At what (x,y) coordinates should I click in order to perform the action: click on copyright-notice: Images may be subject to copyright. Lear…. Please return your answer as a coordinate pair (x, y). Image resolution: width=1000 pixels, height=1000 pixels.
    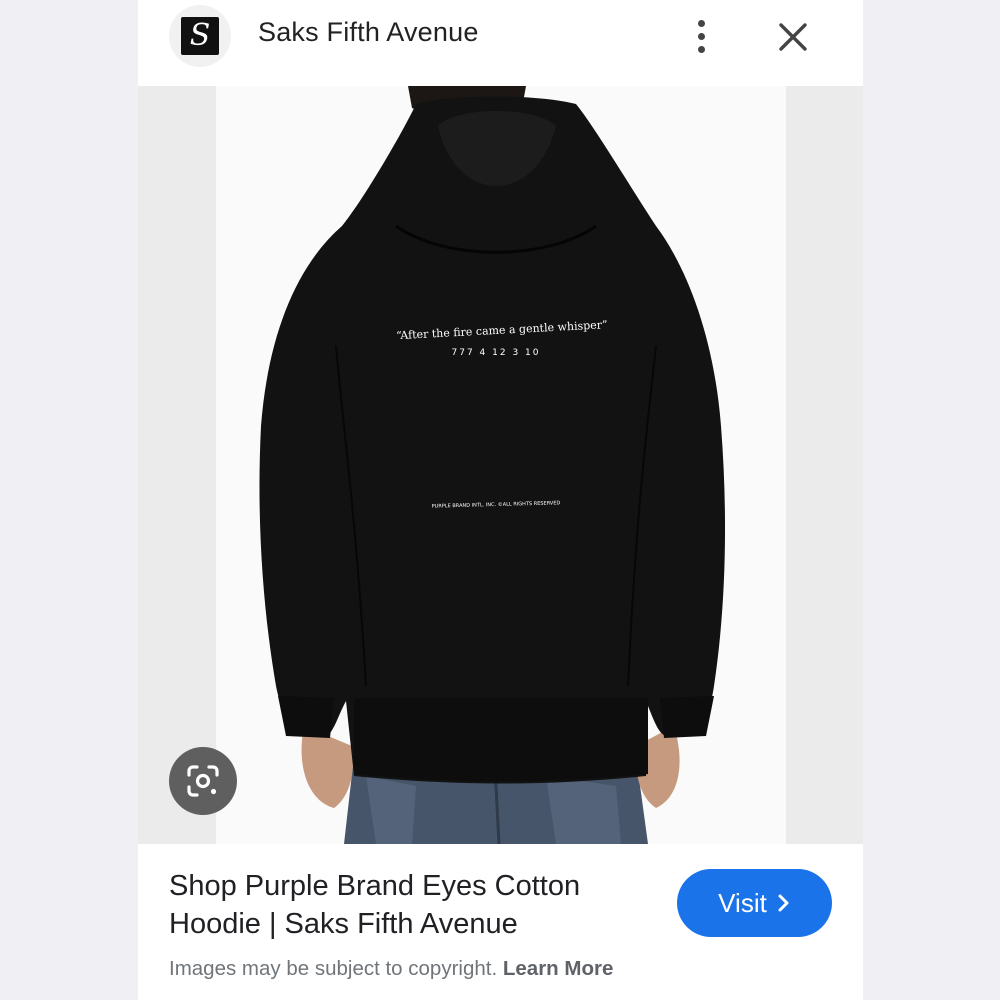
    Looking at the image, I should click on (391, 969).